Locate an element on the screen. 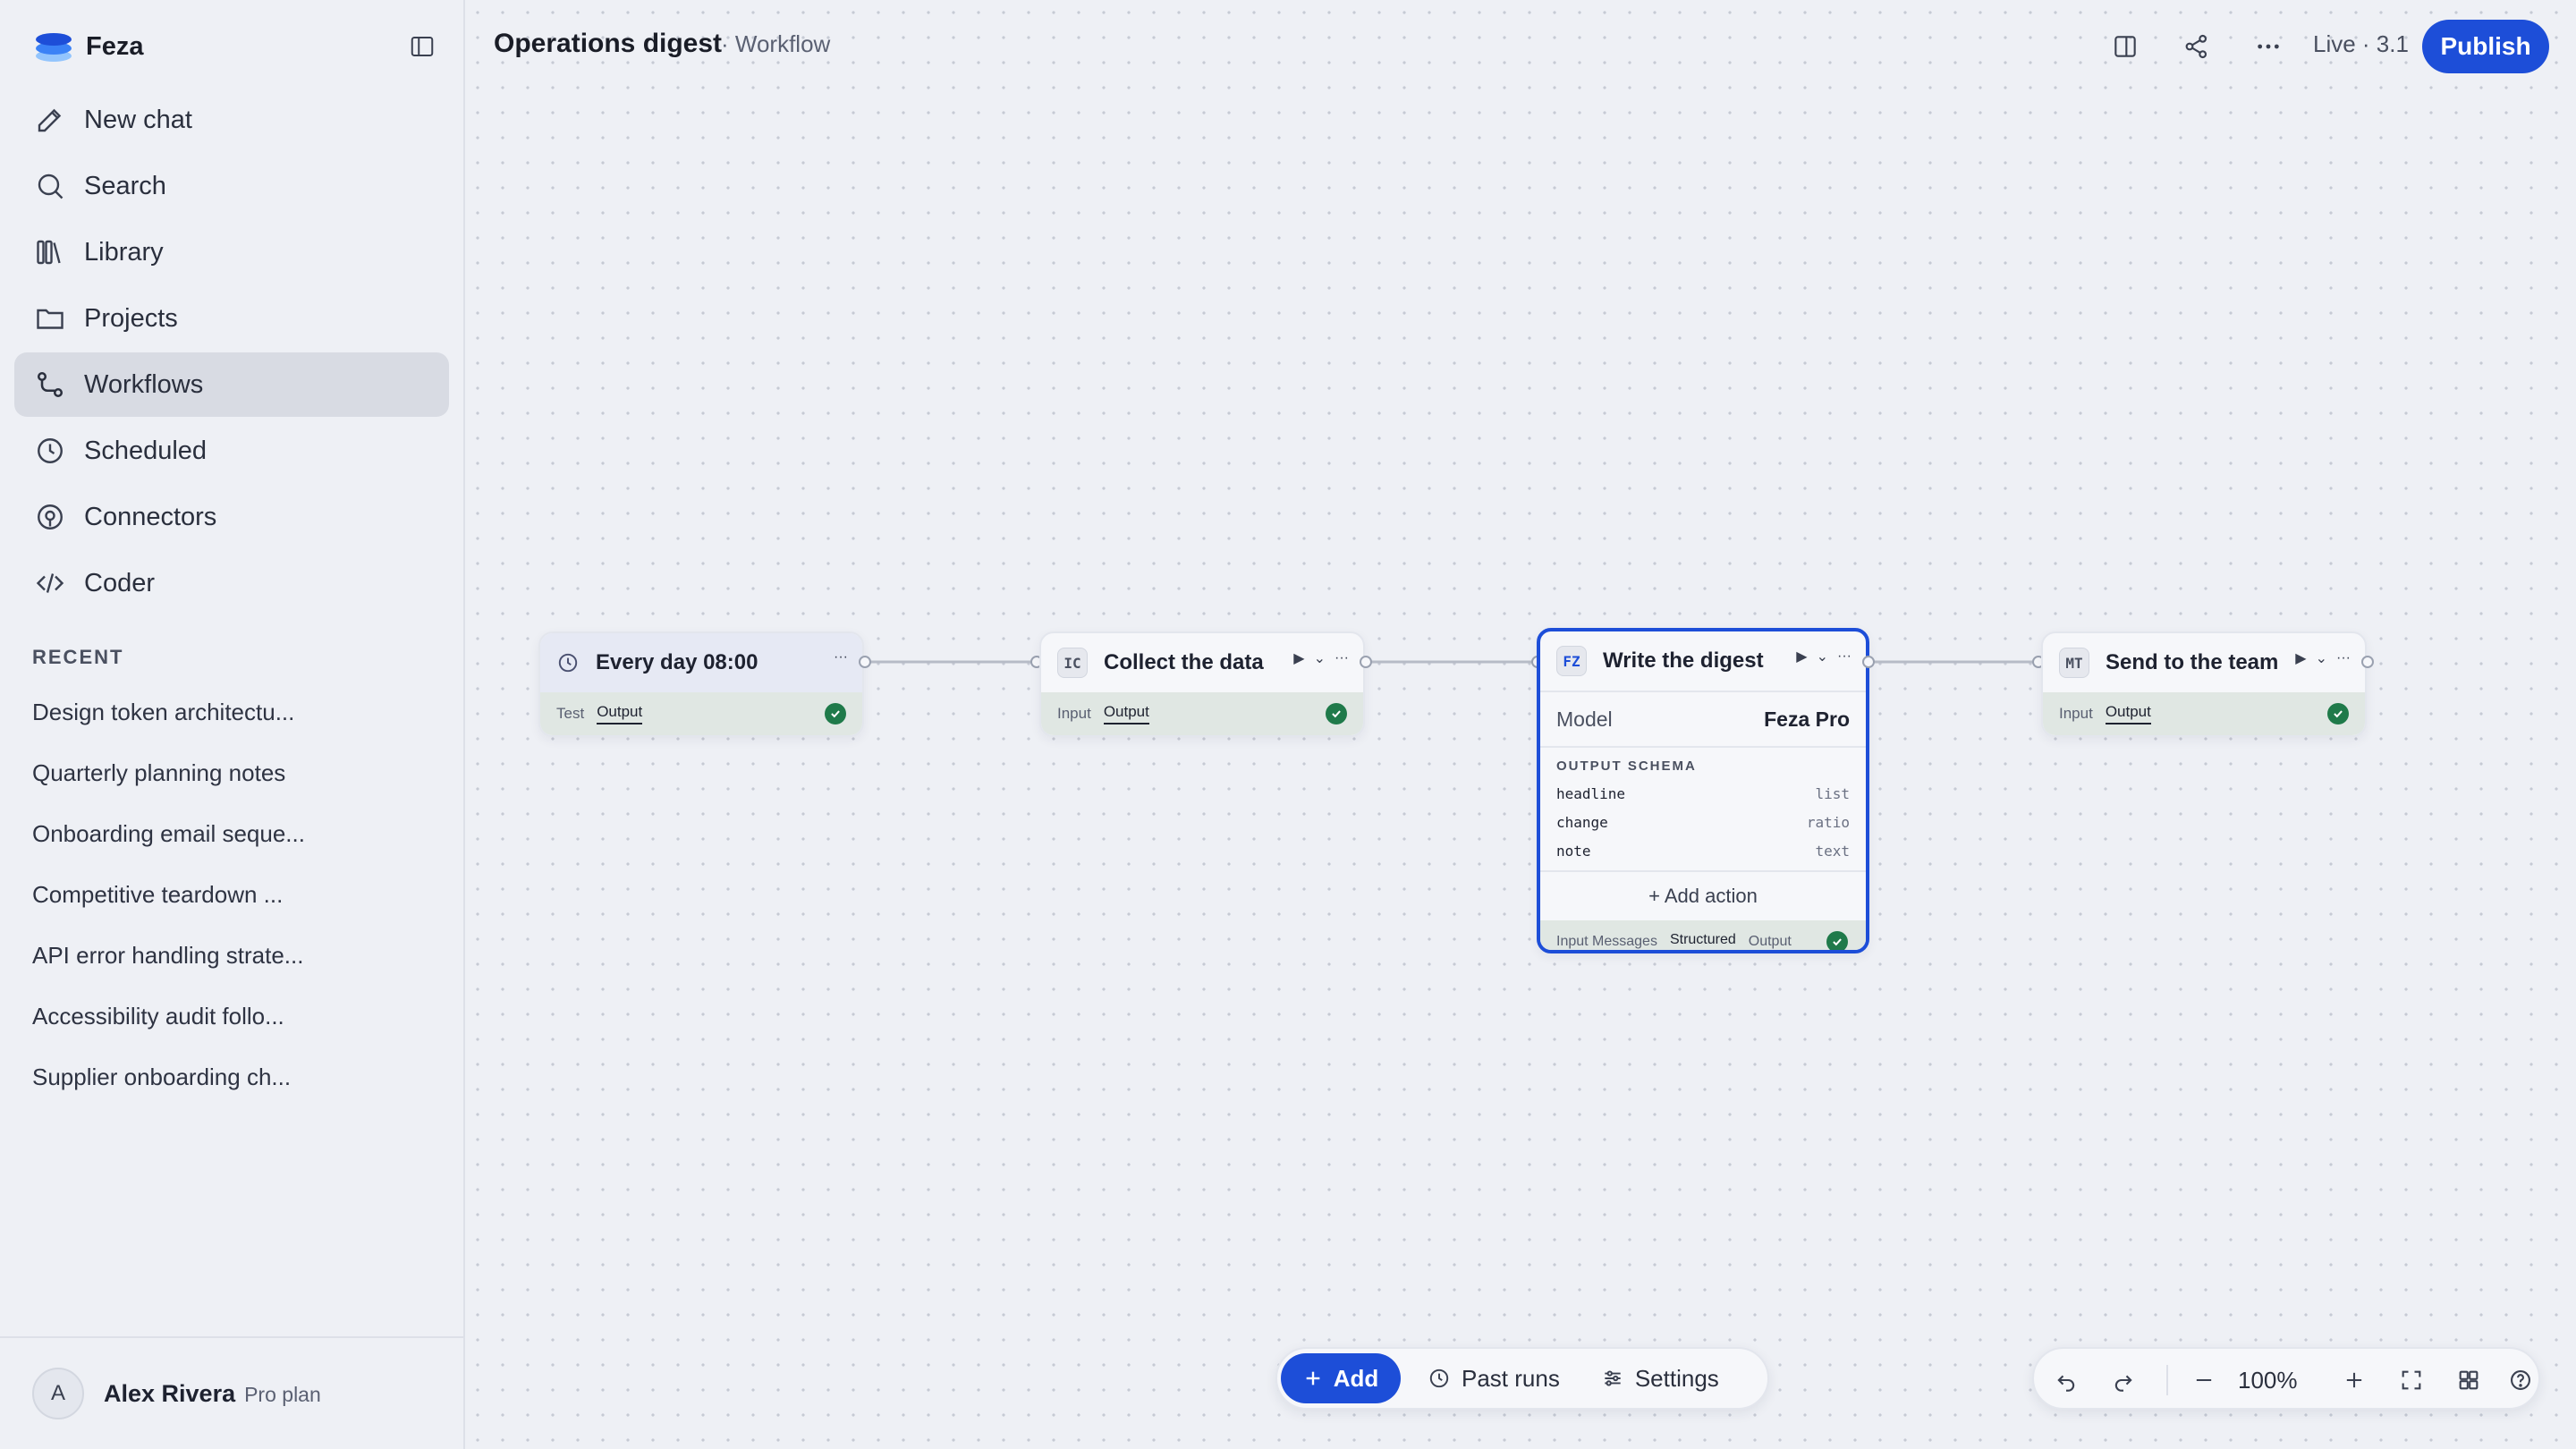 The height and width of the screenshot is (1449, 2576). grid-icon is located at coordinates (2468, 1380).